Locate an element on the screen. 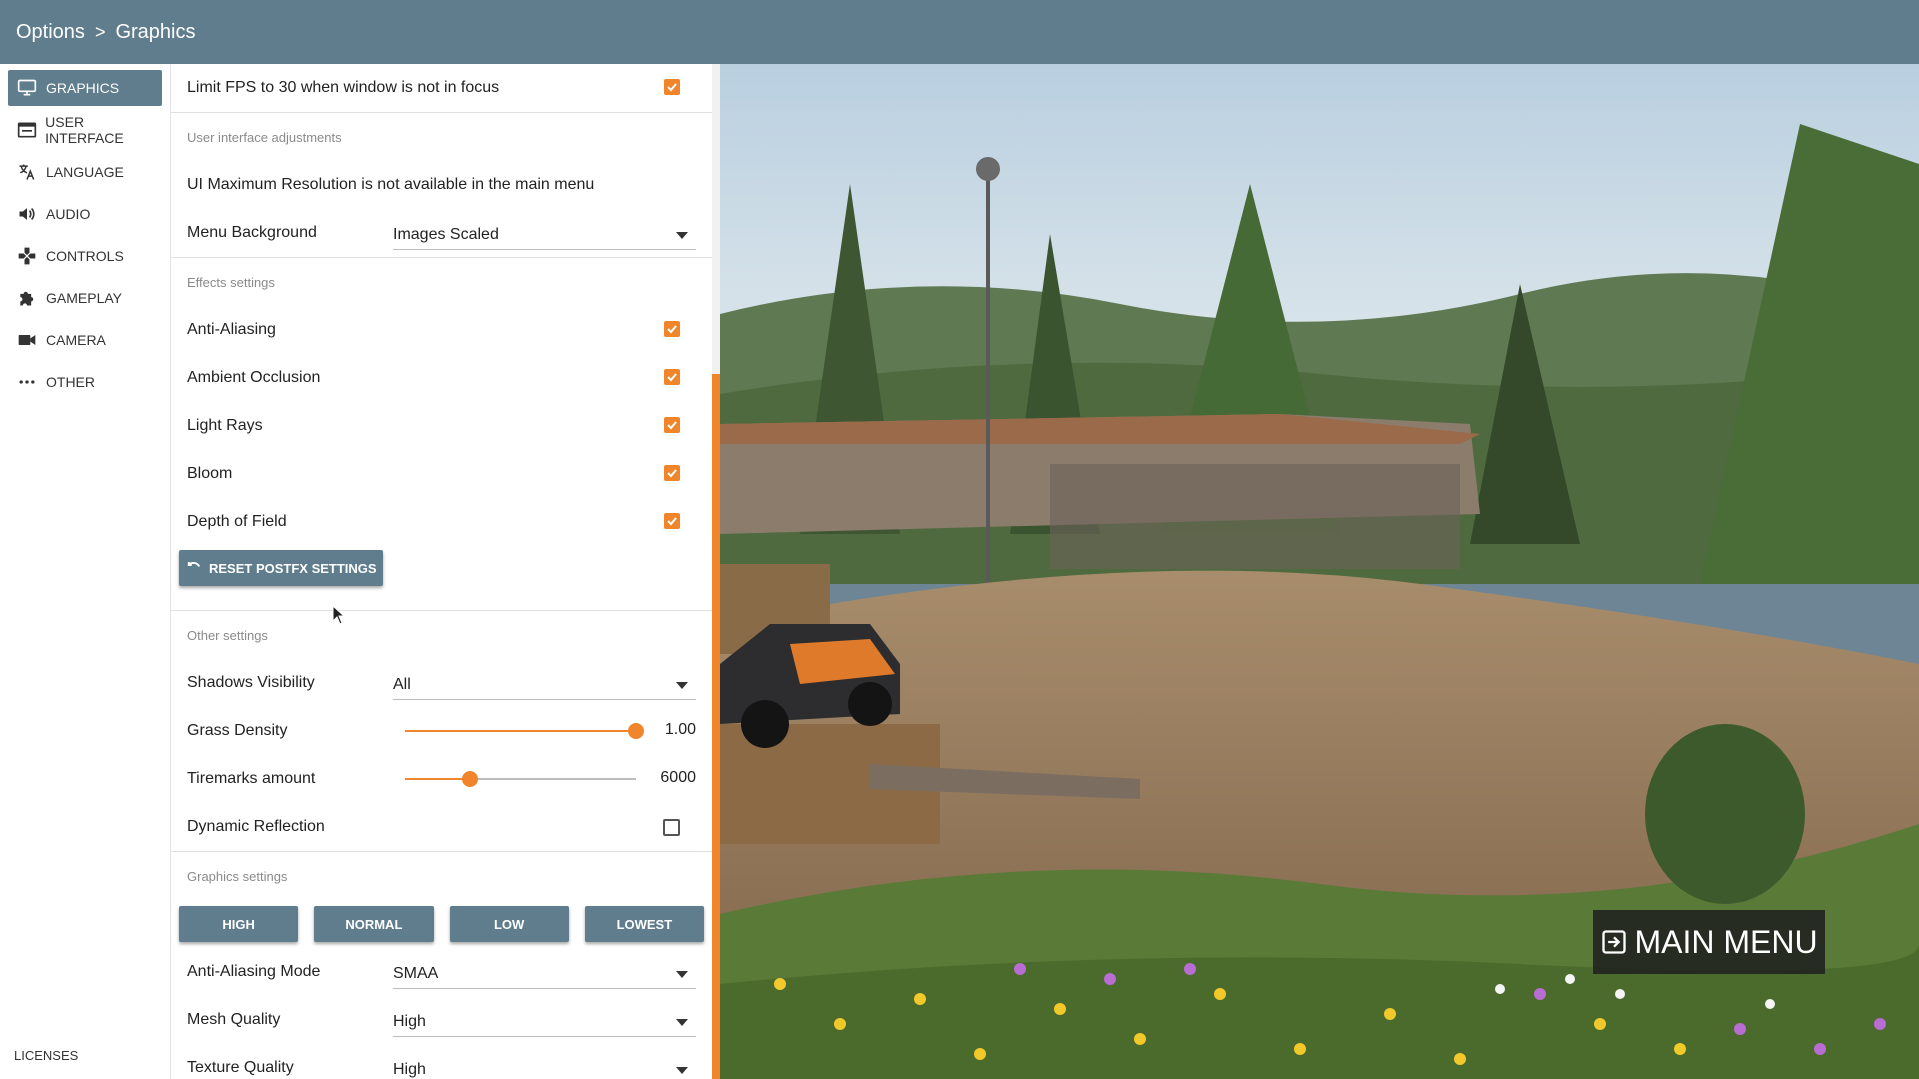  setting-mesh-quality: Mesh Quality High is located at coordinates (441, 1020).